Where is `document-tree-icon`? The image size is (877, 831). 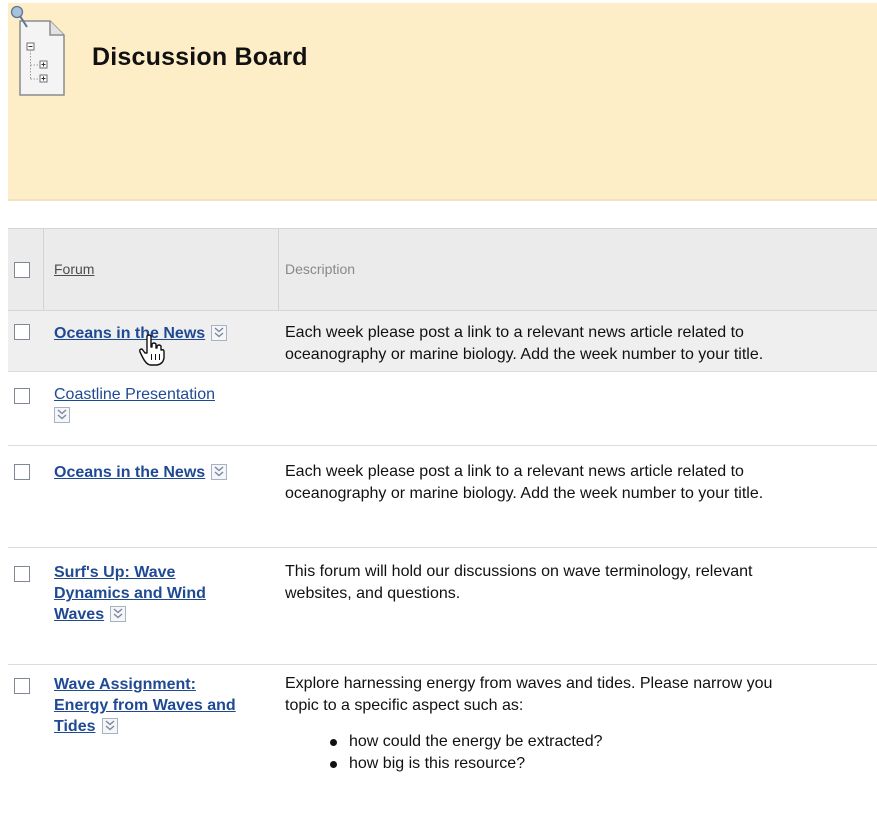 document-tree-icon is located at coordinates (37, 50).